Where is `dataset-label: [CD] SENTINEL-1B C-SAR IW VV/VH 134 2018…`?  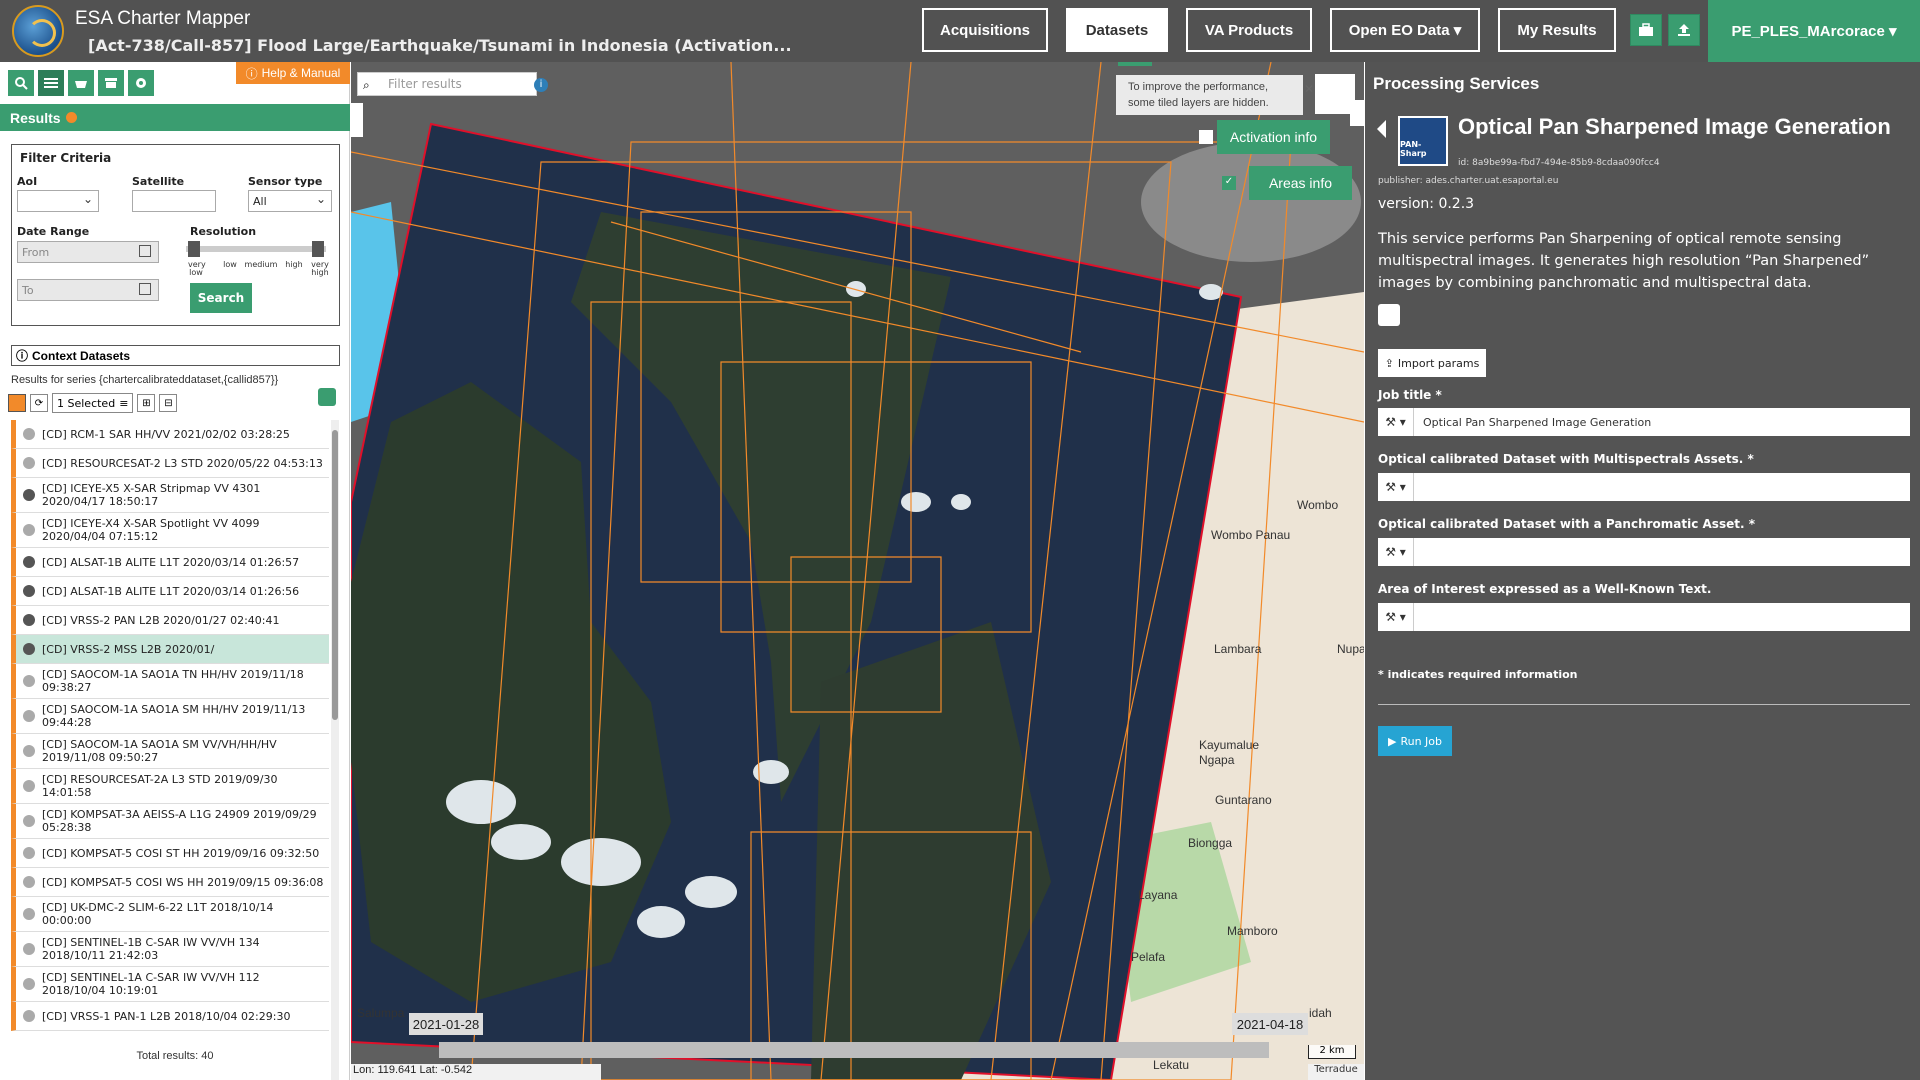 dataset-label: [CD] SENTINEL-1B C-SAR IW VV/VH 134 2018… is located at coordinates (151, 949).